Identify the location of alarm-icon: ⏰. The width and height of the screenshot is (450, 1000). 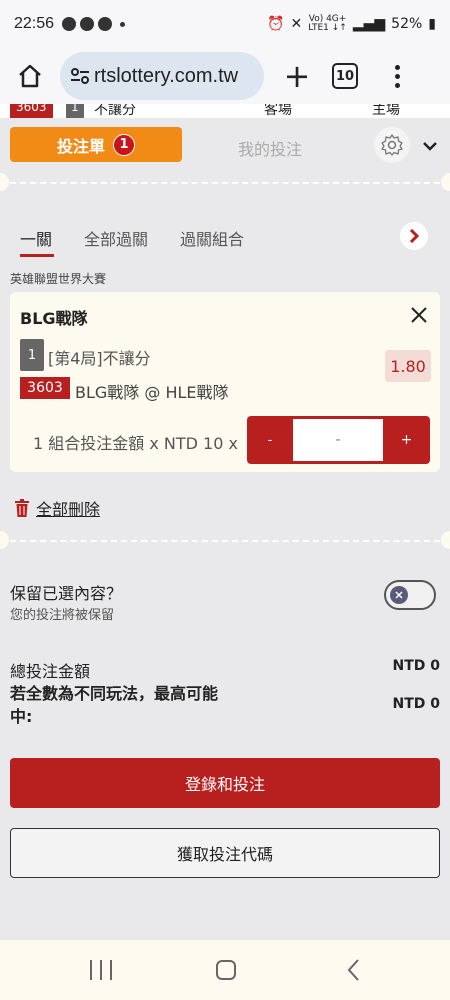
(276, 24).